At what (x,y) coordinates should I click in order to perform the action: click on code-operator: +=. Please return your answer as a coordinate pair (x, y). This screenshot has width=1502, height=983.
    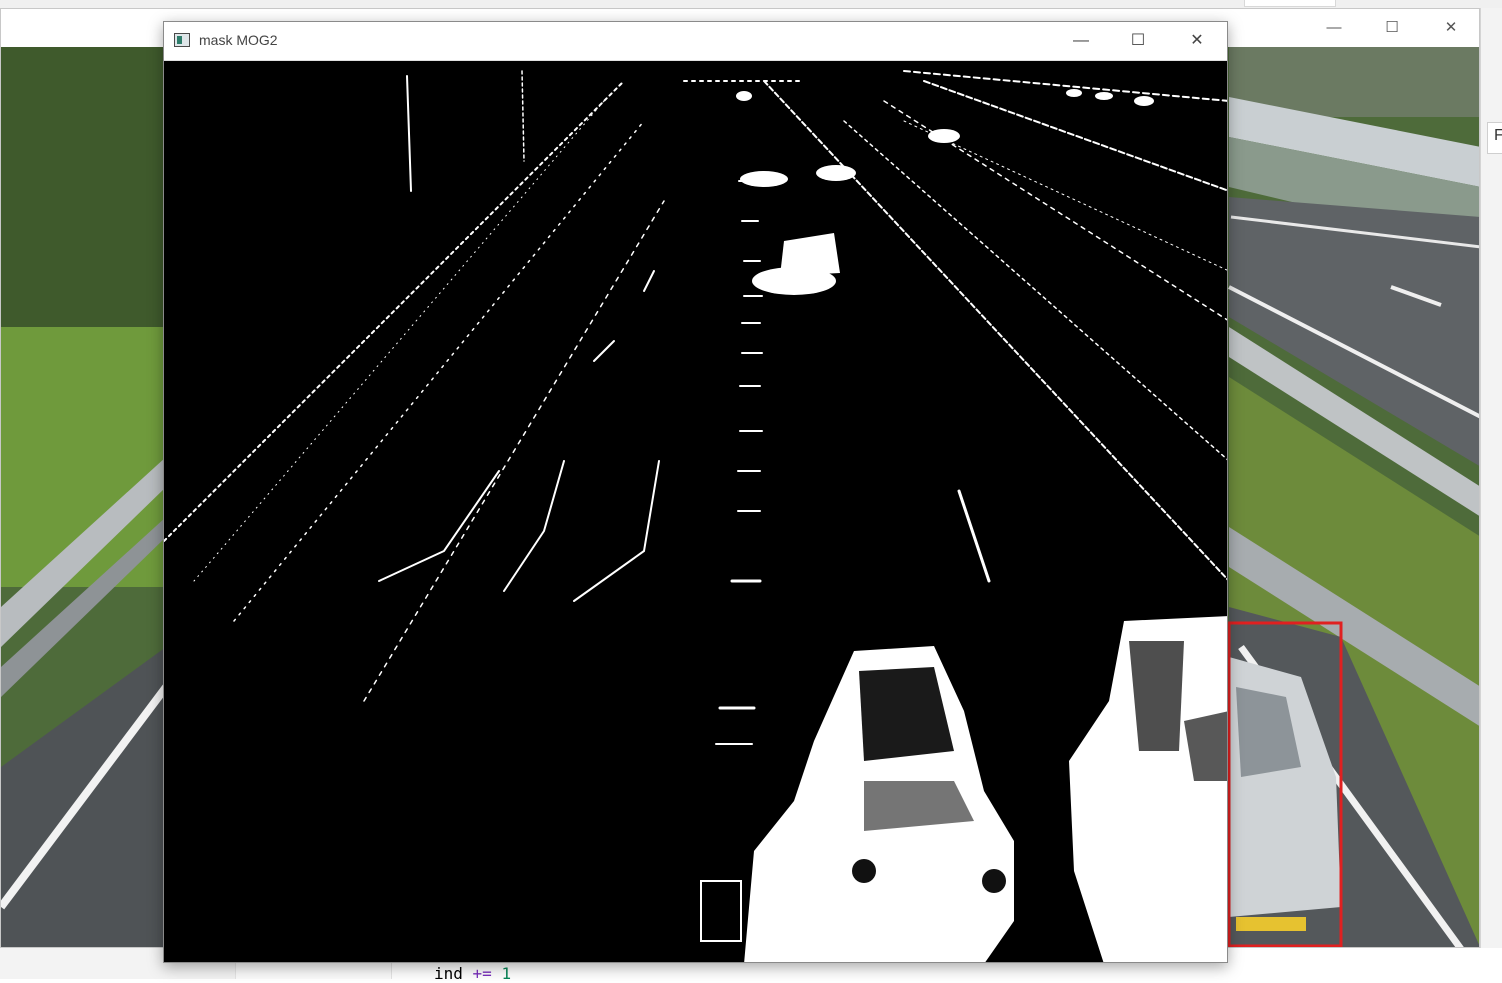
    Looking at the image, I should click on (482, 973).